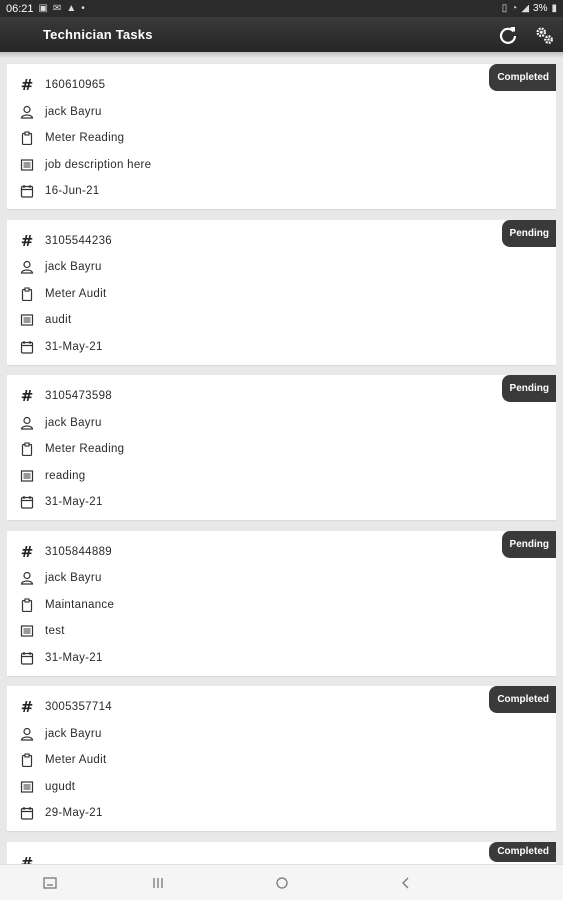 Image resolution: width=563 pixels, height=900 pixels. I want to click on task-id-row: # 3105844889, so click(66, 552).